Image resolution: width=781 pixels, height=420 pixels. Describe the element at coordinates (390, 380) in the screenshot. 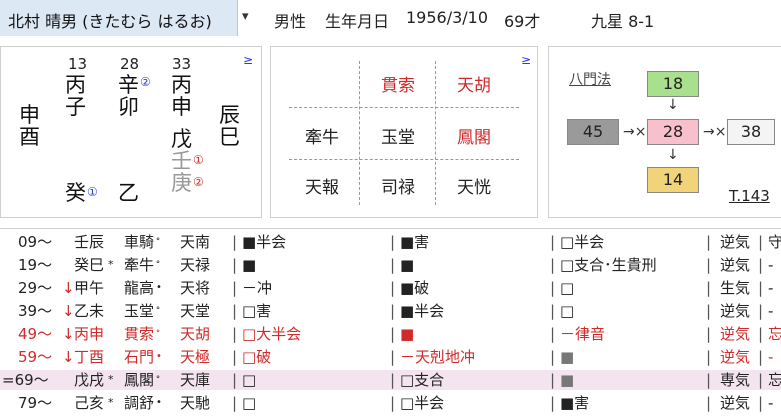

I see `table-row-current: =69〜 戊戌 * 鳳閣 ᐤ 天庫 | □ | □支合 | ■ | 専気 | 忘` at that location.